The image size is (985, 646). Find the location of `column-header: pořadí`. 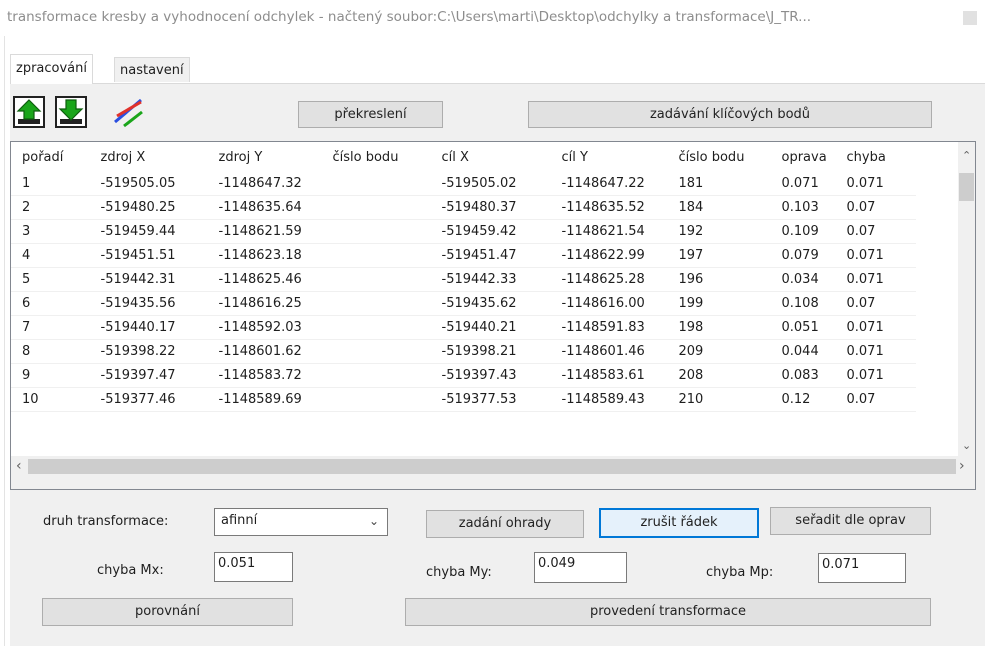

column-header: pořadí is located at coordinates (50, 157).